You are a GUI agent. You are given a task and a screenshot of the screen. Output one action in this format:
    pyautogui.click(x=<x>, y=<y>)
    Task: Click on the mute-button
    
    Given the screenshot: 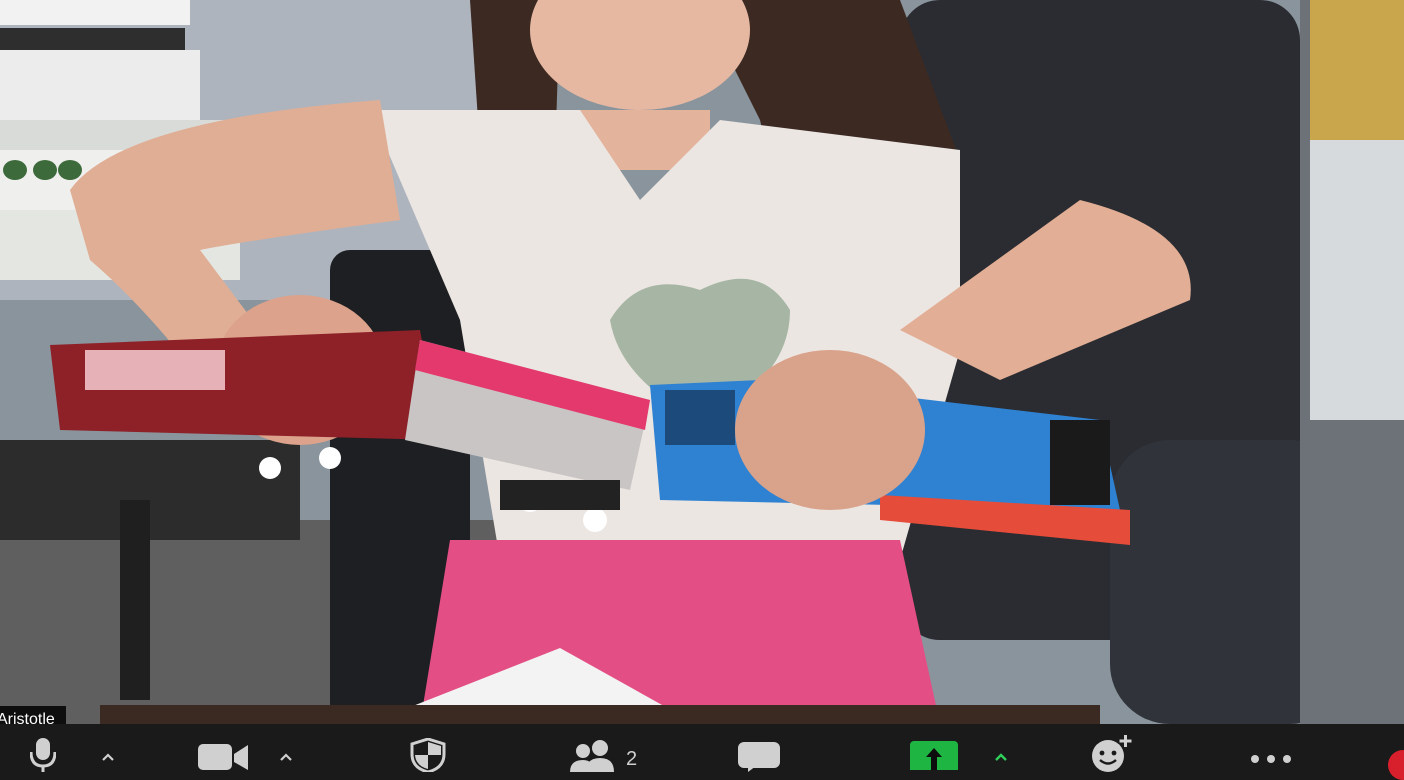 What is the action you would take?
    pyautogui.click(x=45, y=748)
    